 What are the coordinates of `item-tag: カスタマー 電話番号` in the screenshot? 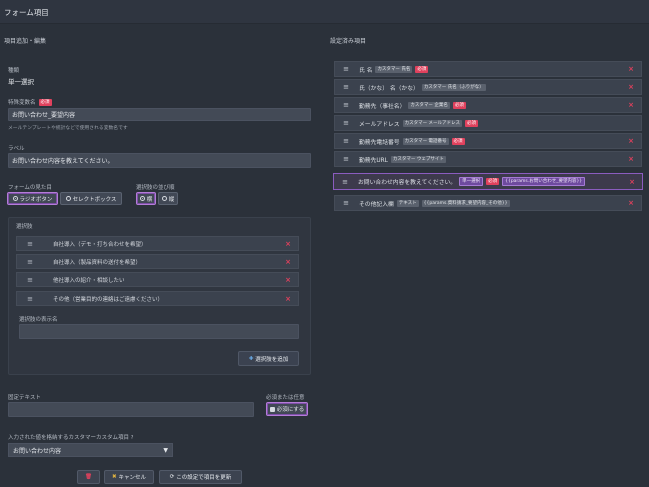 It's located at (425, 141).